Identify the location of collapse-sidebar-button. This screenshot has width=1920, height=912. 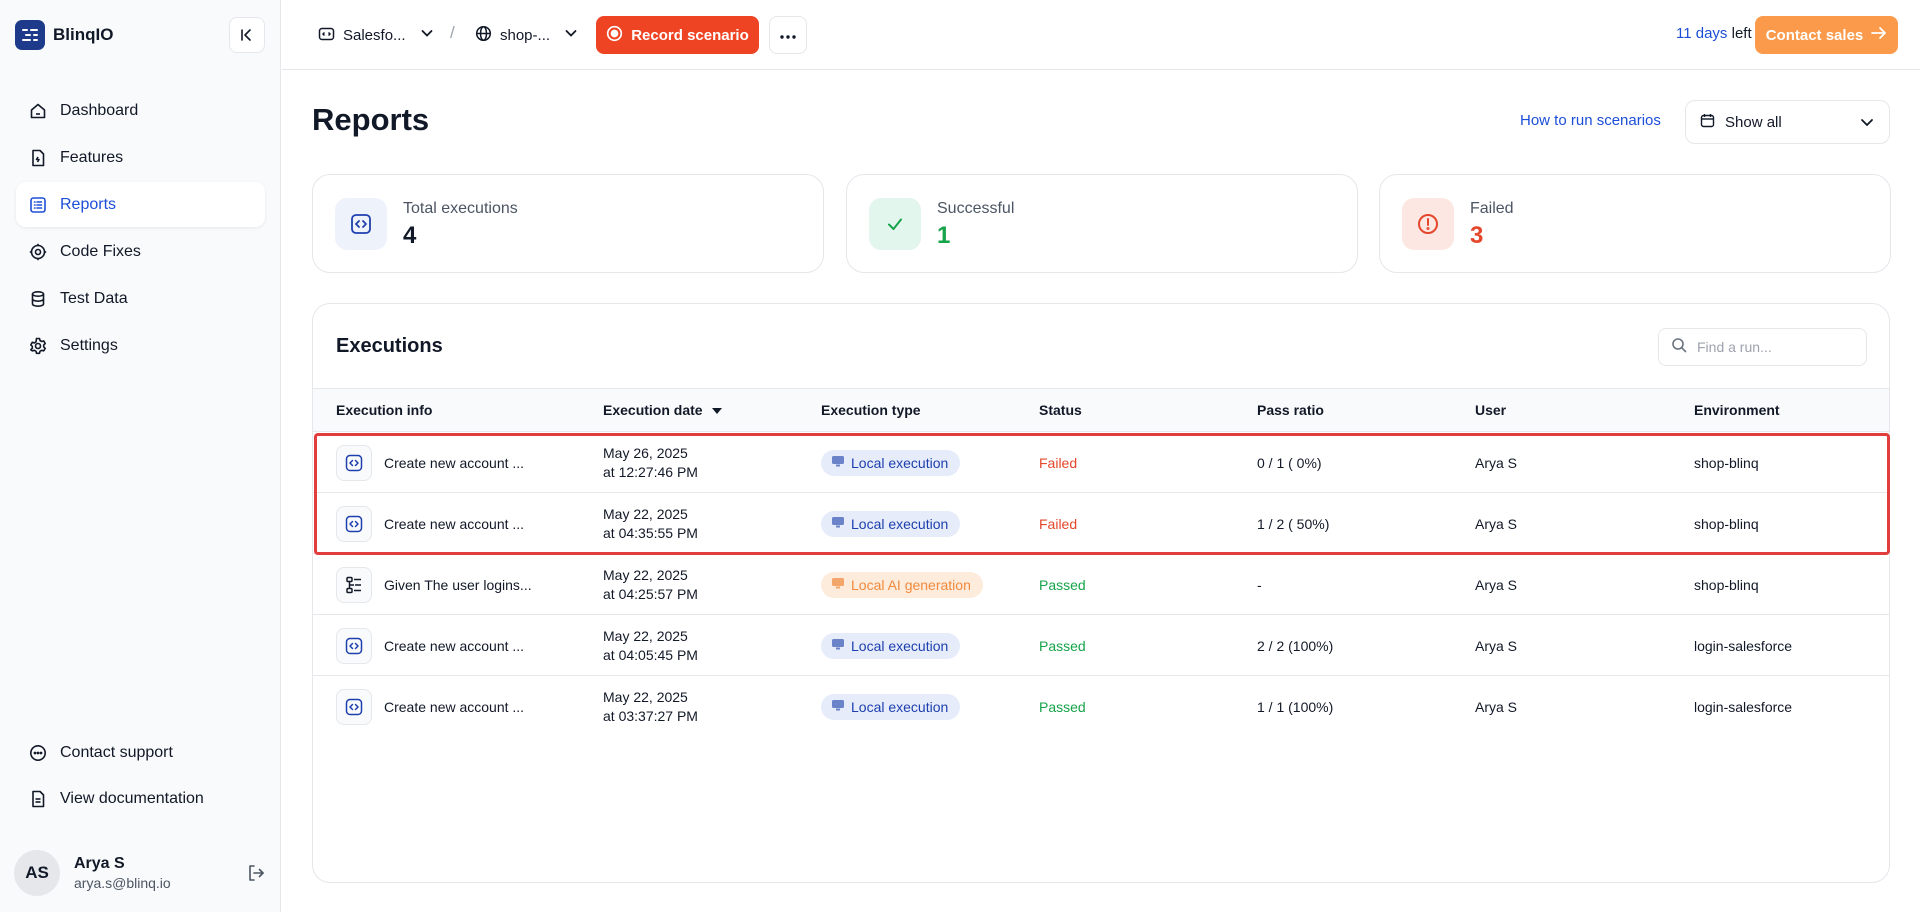
(247, 35).